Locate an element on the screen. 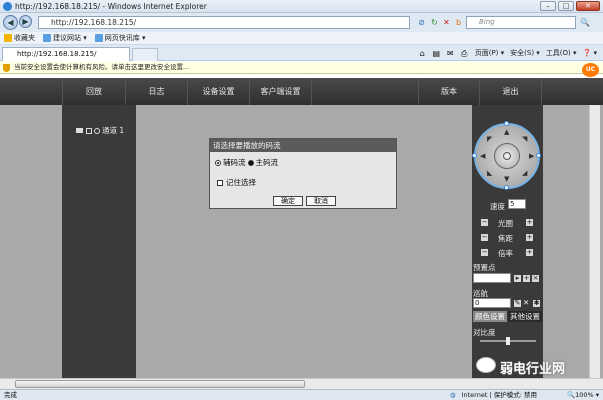 The width and height of the screenshot is (603, 400). menu-device-settings: 设备设置 is located at coordinates (219, 91).